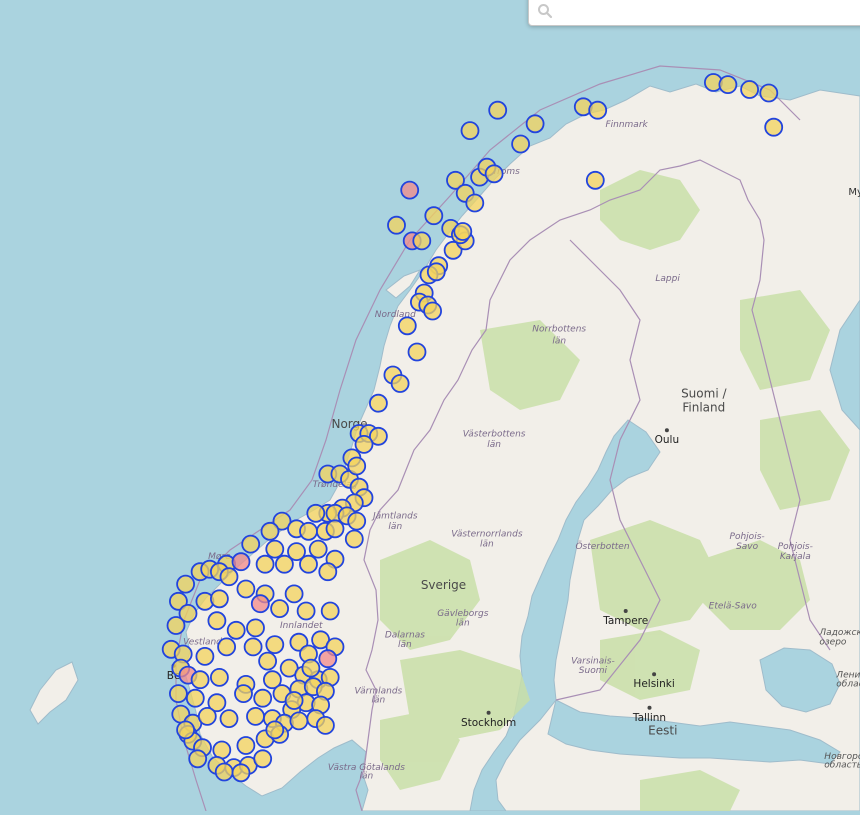  Describe the element at coordinates (301, 626) in the screenshot. I see `region-label: Innlandet` at that location.